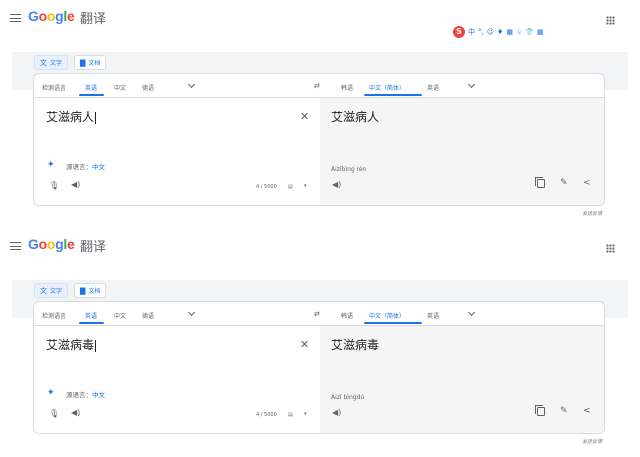 The width and height of the screenshot is (640, 457). Describe the element at coordinates (462, 379) in the screenshot. I see `target-pane: 艾滋病毒 Àizī bìngdú ◀) ✎ <` at that location.